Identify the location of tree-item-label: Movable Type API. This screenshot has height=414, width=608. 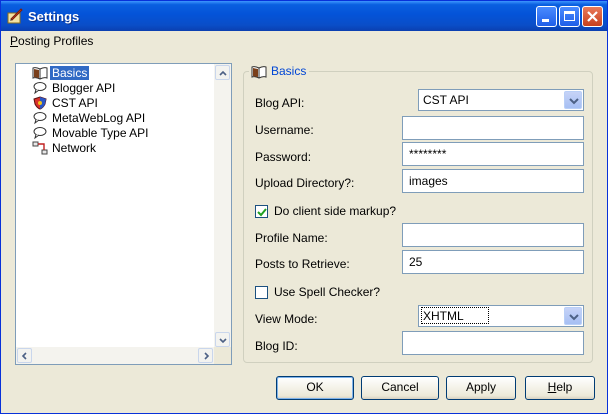
(100, 133).